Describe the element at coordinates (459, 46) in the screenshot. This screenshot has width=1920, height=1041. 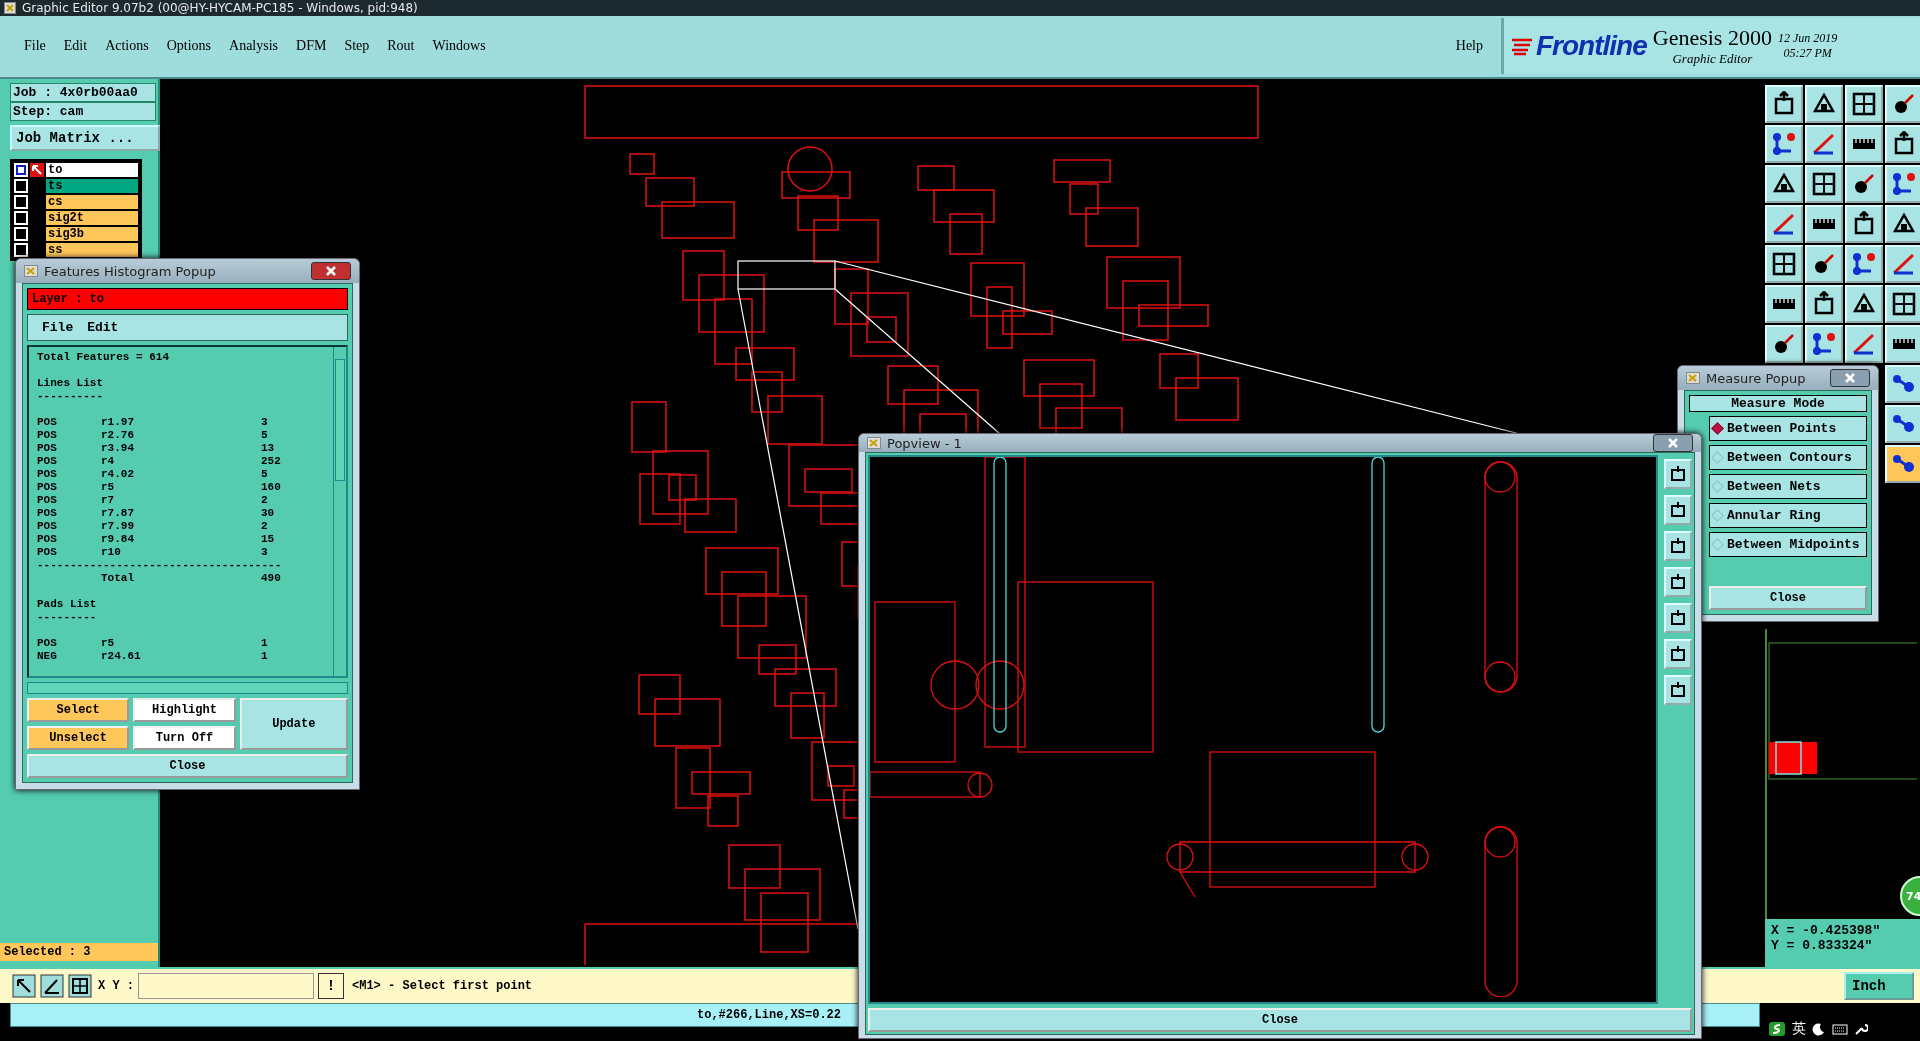
I see `menu-item: Windows` at that location.